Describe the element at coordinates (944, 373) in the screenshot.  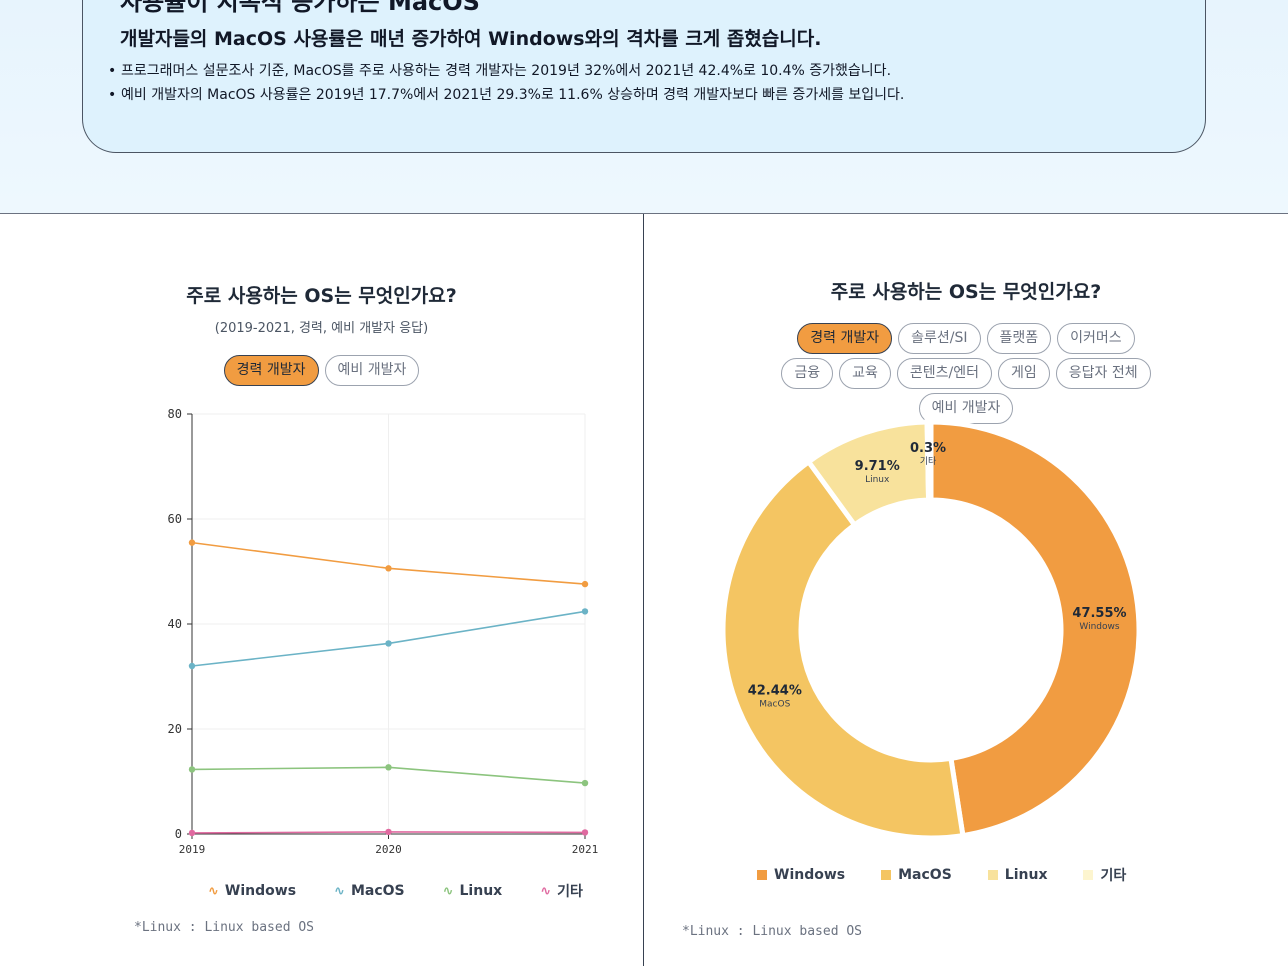
I see `filter-pill: 콘텐츠/엔터` at that location.